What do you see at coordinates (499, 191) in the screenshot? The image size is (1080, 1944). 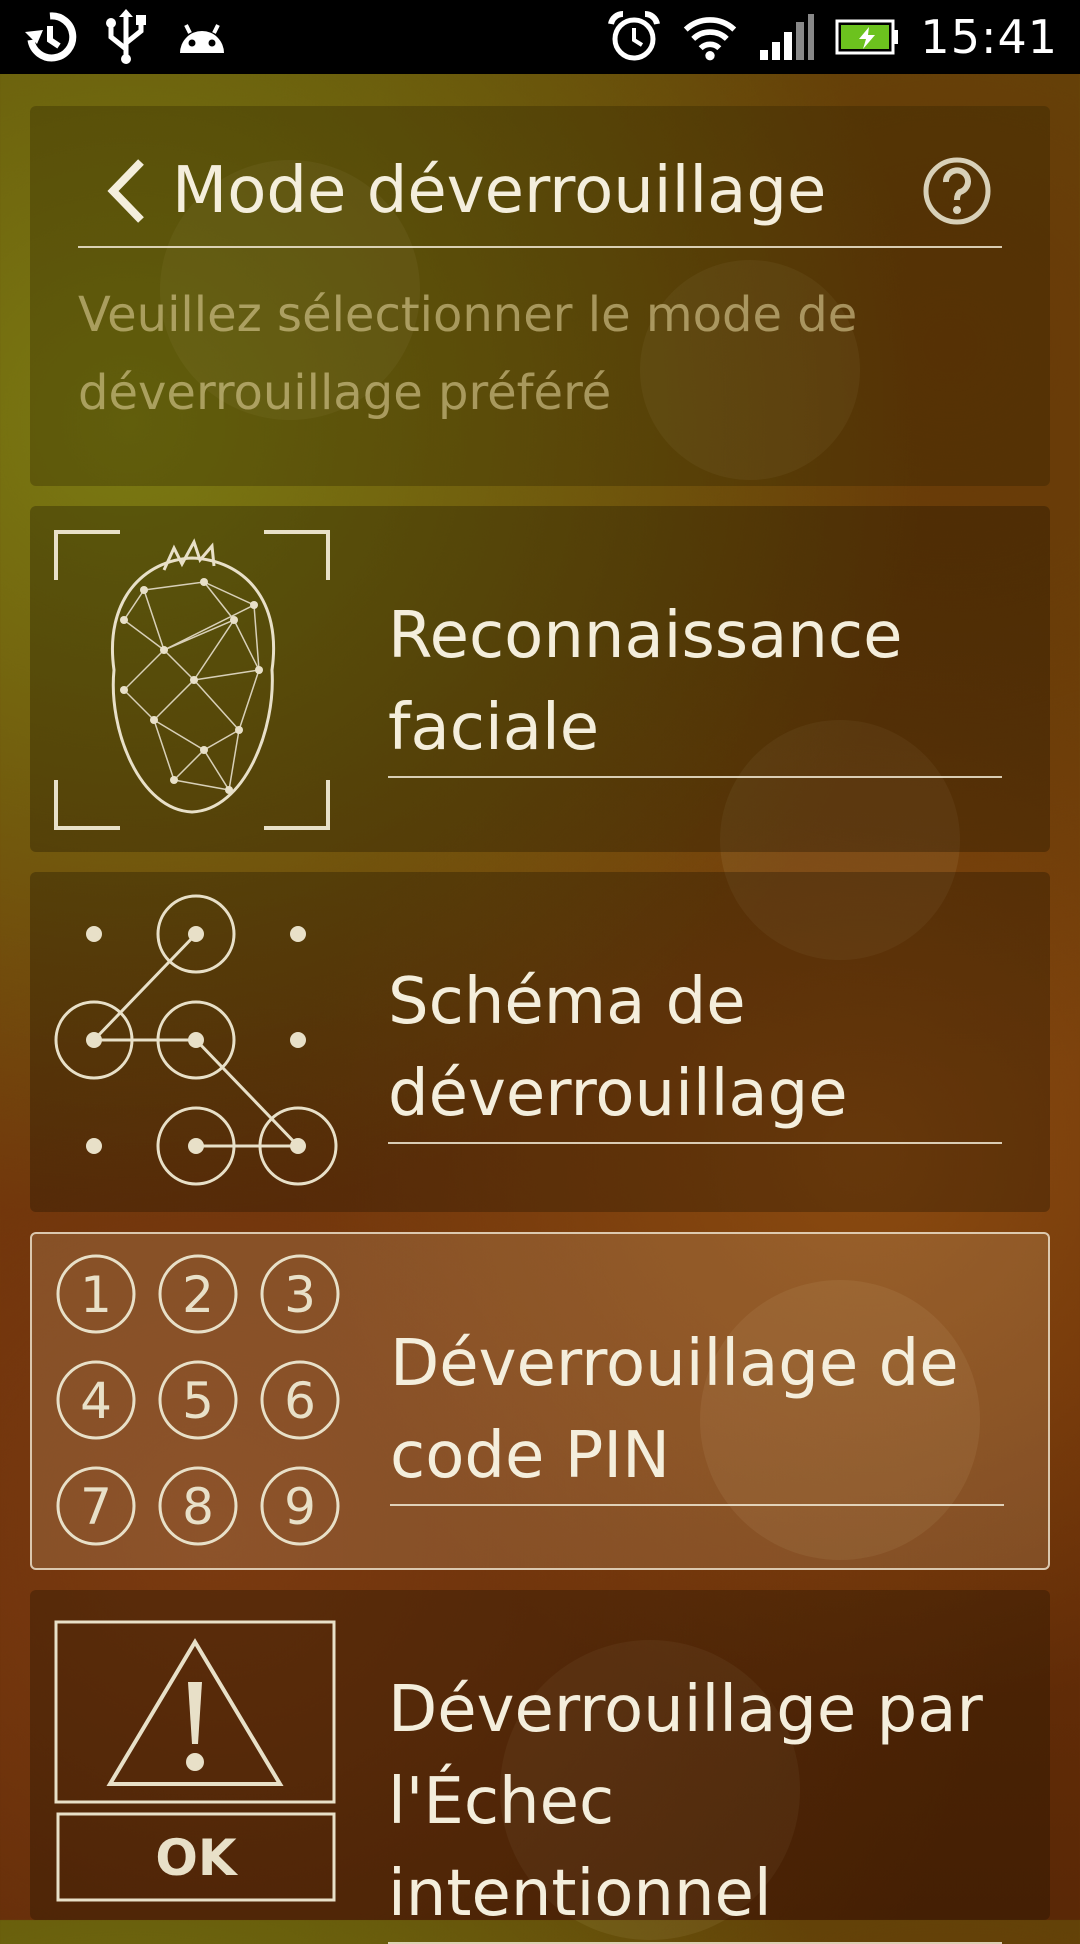 I see `page-title: Mode déverrouillage` at bounding box center [499, 191].